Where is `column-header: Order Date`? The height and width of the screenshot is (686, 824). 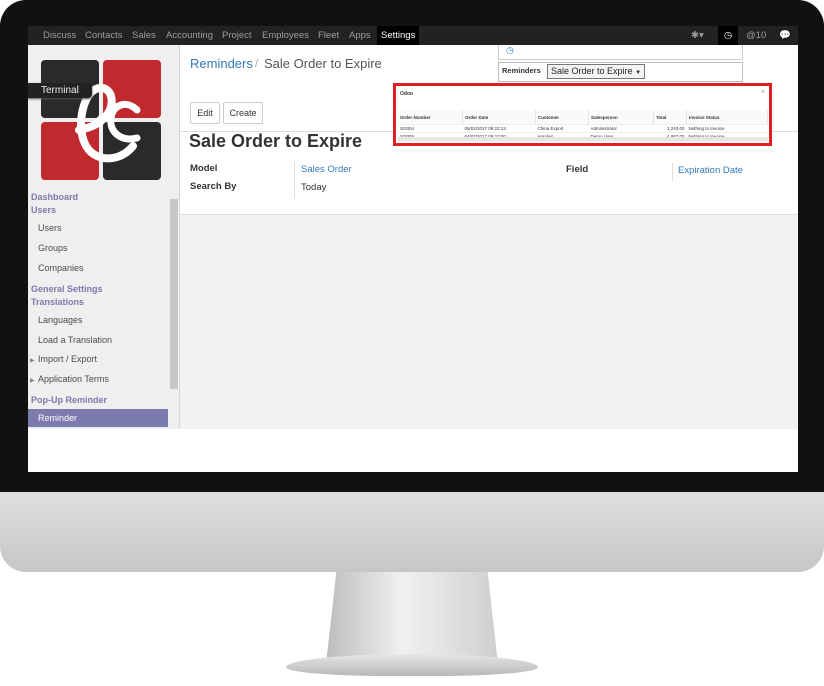
column-header: Order Date is located at coordinates (499, 117).